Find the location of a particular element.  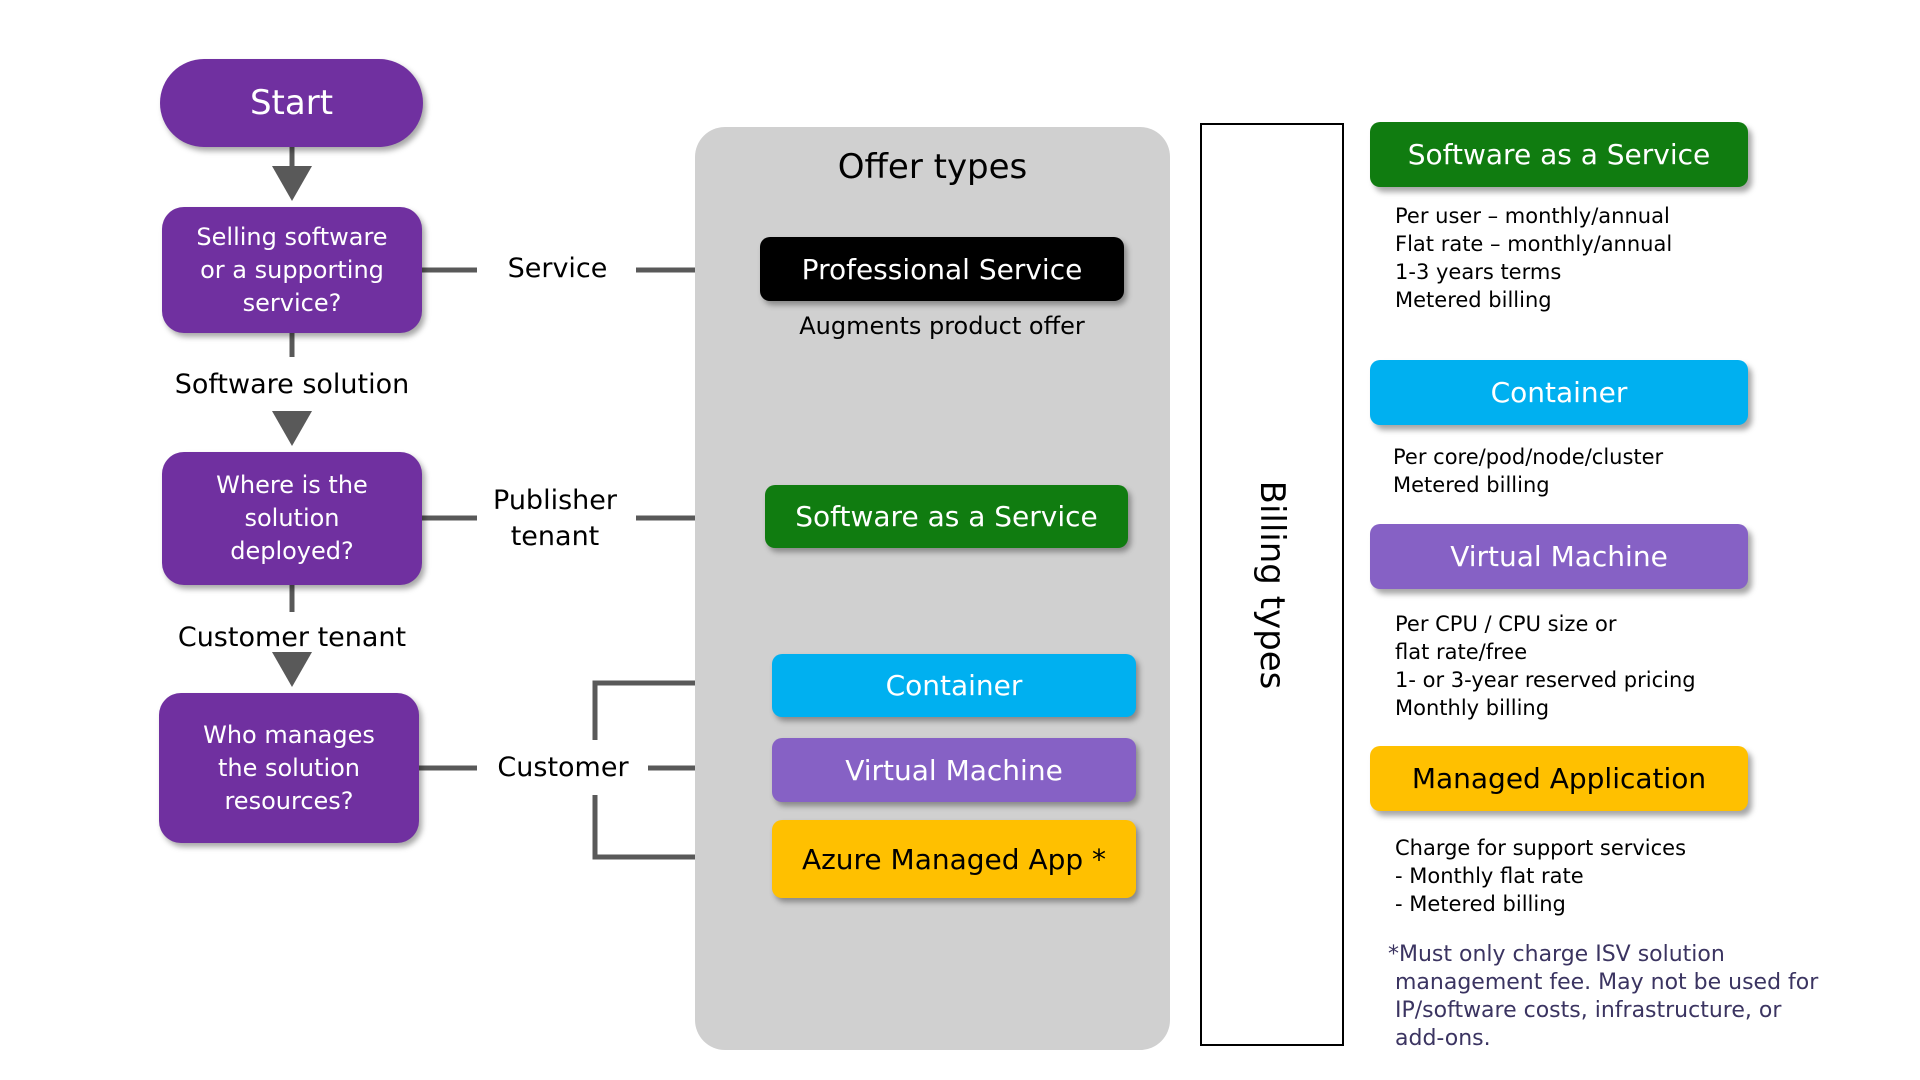

decision-resource-manager: Who manages the solution resources? is located at coordinates (289, 768).